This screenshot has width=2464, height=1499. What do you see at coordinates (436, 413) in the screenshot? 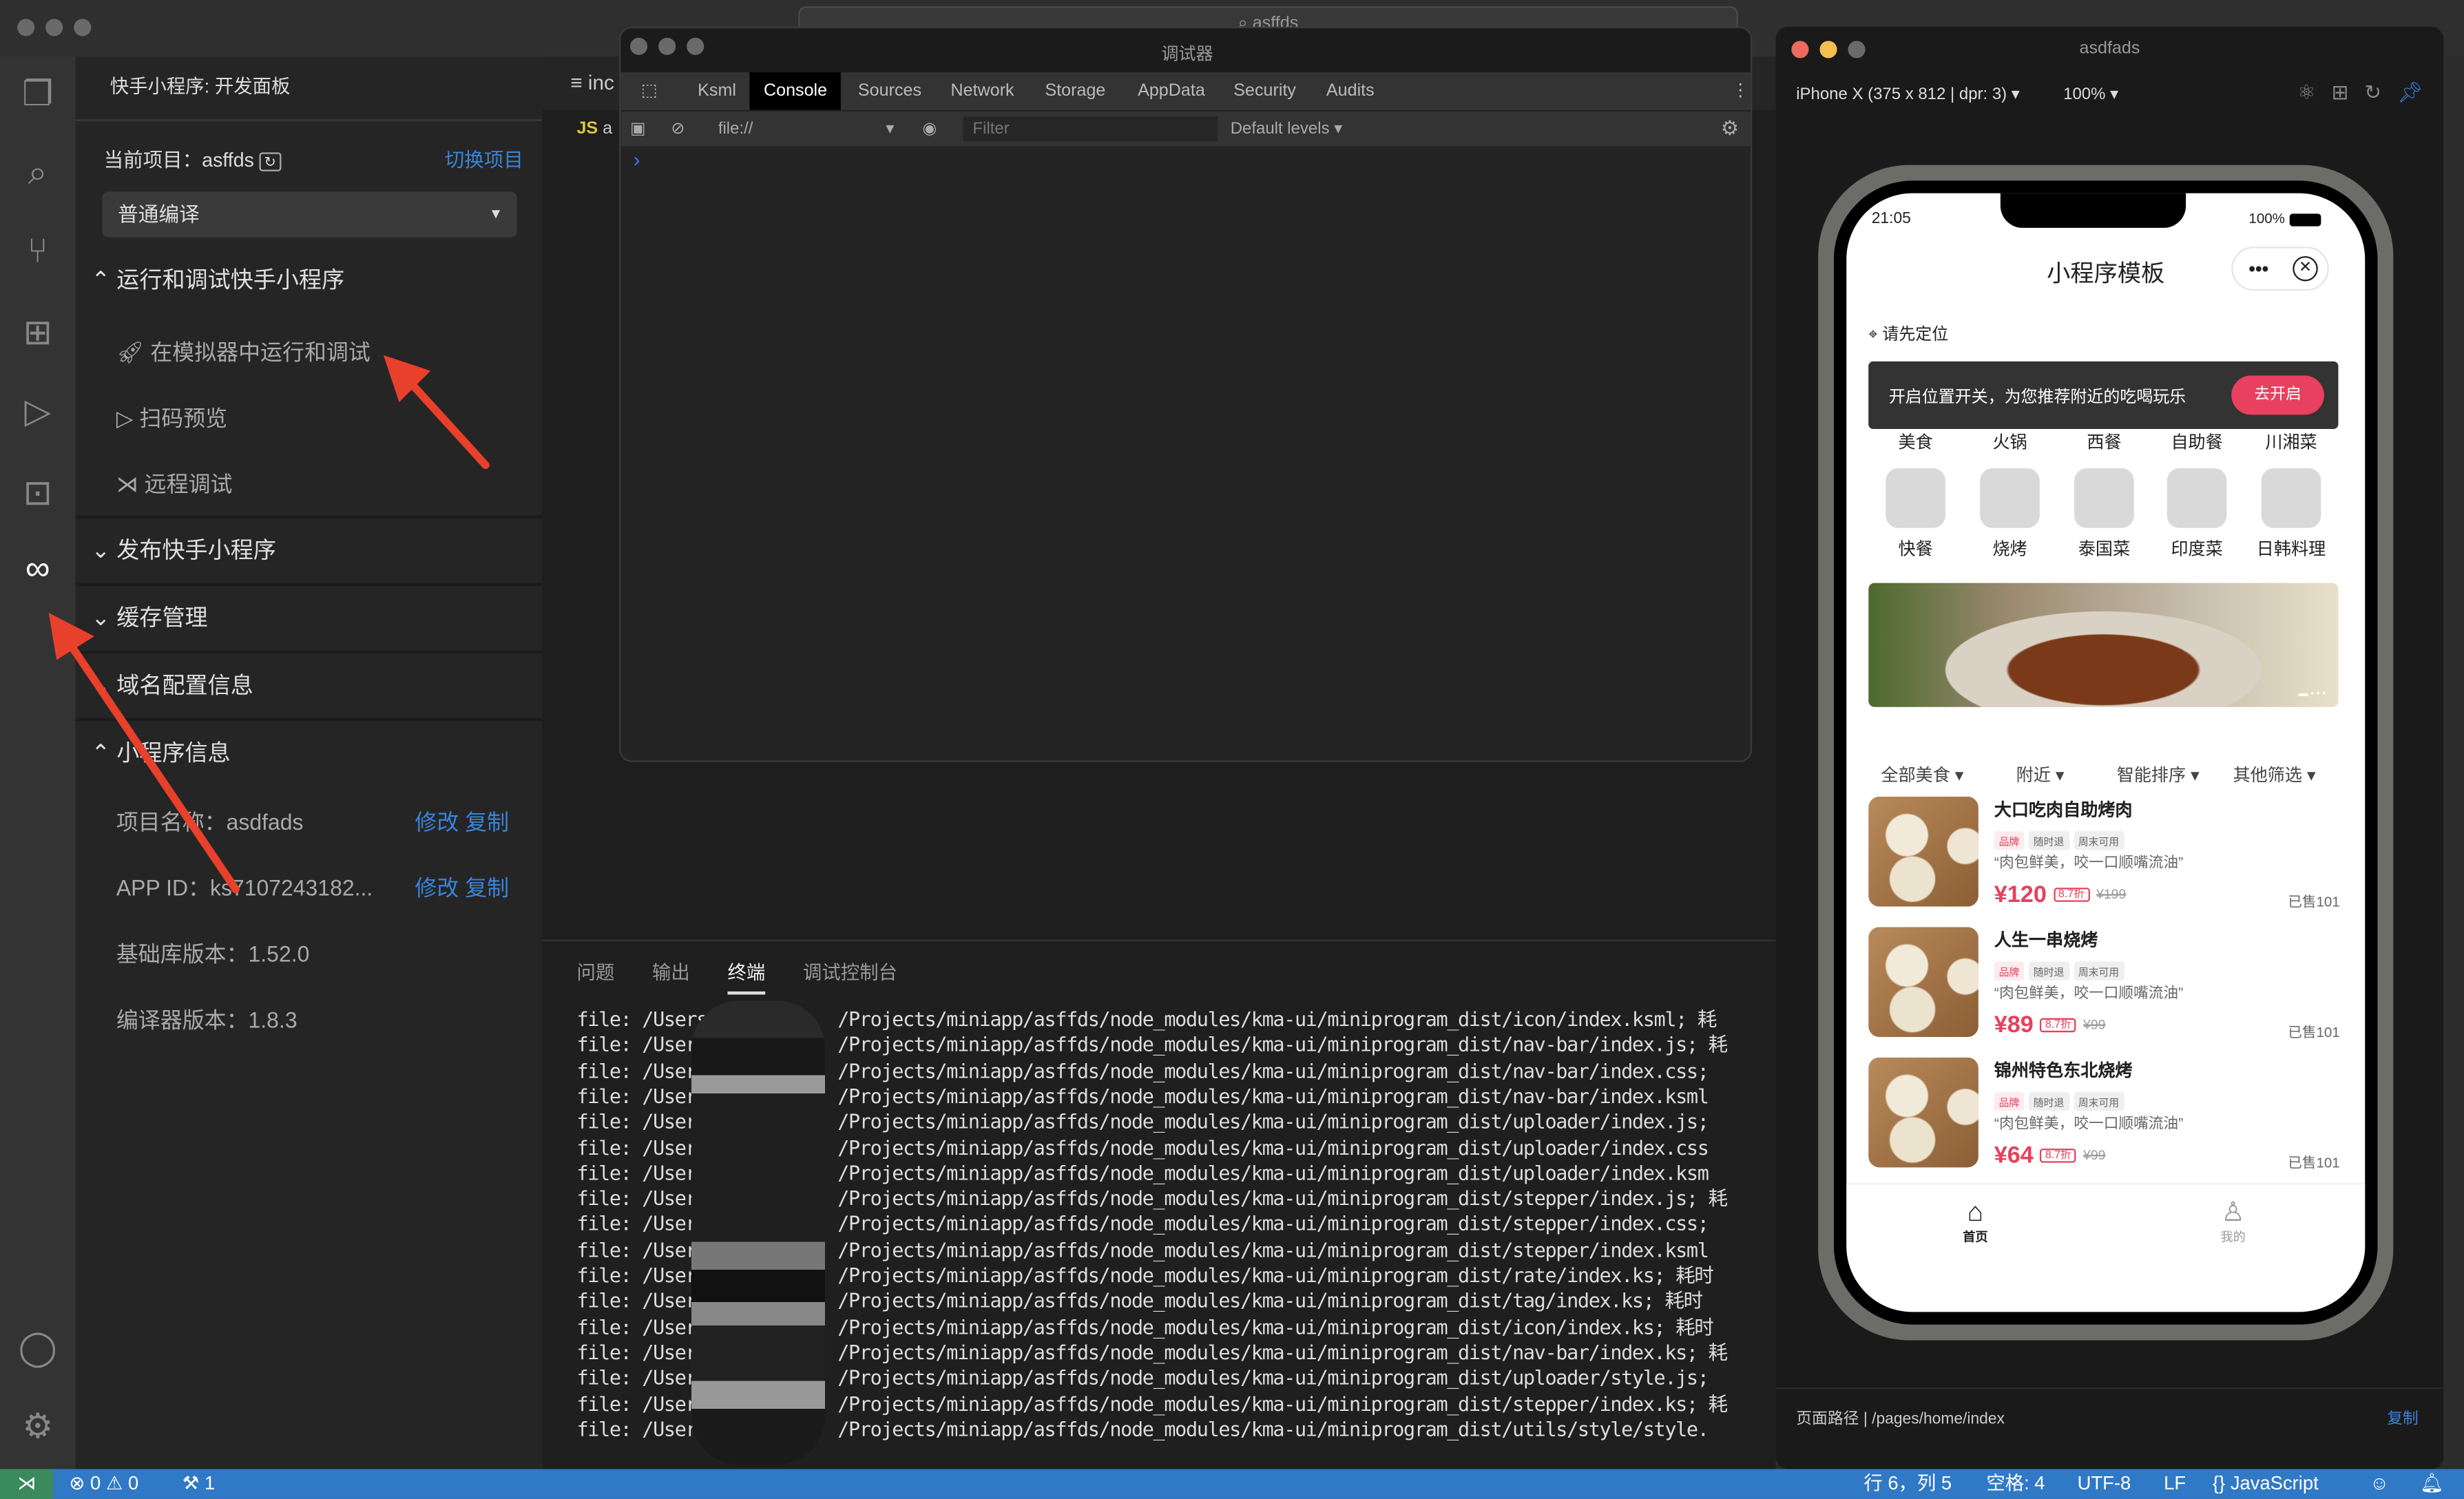
I see `red-arrow-run-debug` at bounding box center [436, 413].